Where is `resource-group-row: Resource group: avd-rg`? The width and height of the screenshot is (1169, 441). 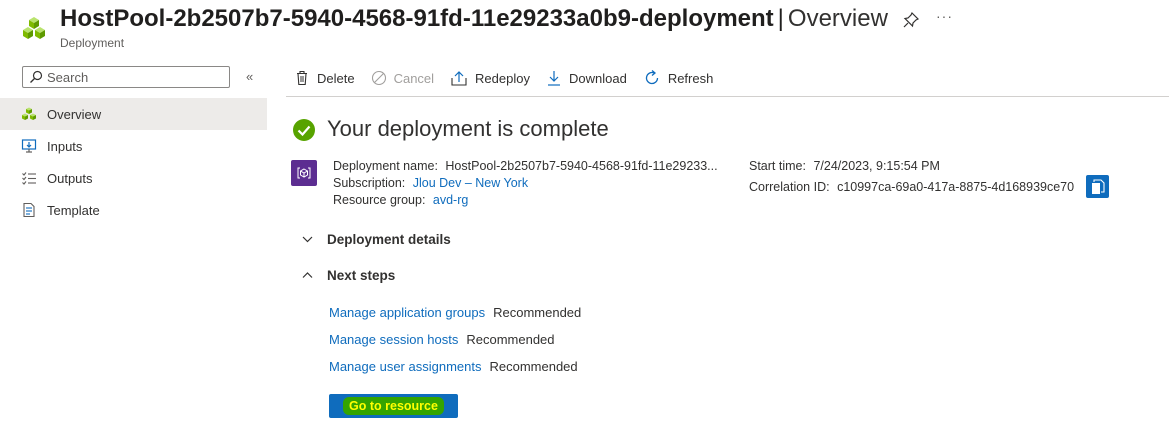
resource-group-row: Resource group: avd-rg is located at coordinates (400, 200).